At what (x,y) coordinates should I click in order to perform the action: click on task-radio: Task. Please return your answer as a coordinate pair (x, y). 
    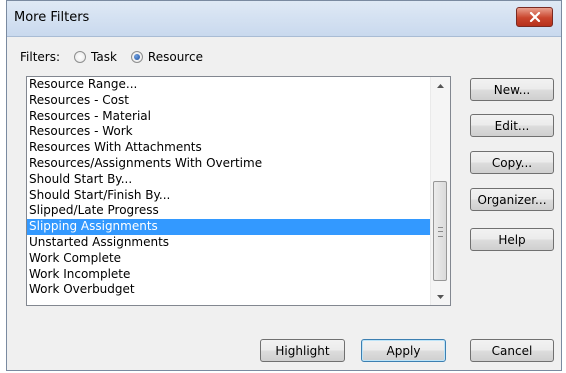
    Looking at the image, I should click on (95, 57).